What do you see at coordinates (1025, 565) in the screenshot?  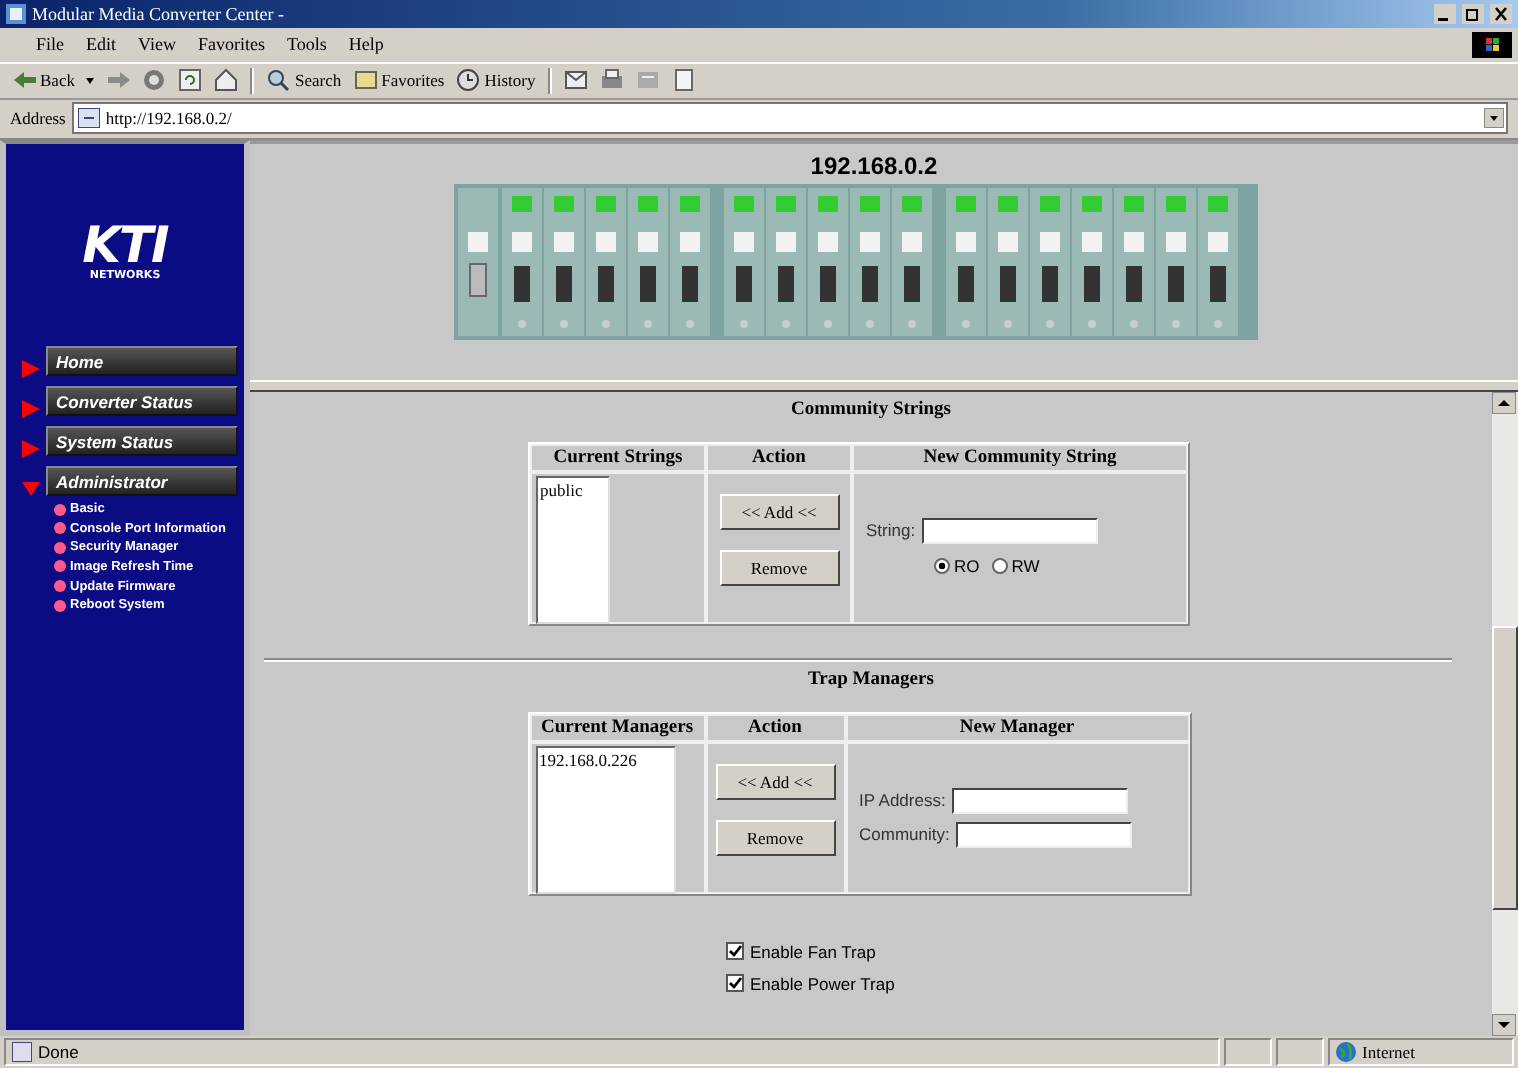 I see `radio-label: RW` at bounding box center [1025, 565].